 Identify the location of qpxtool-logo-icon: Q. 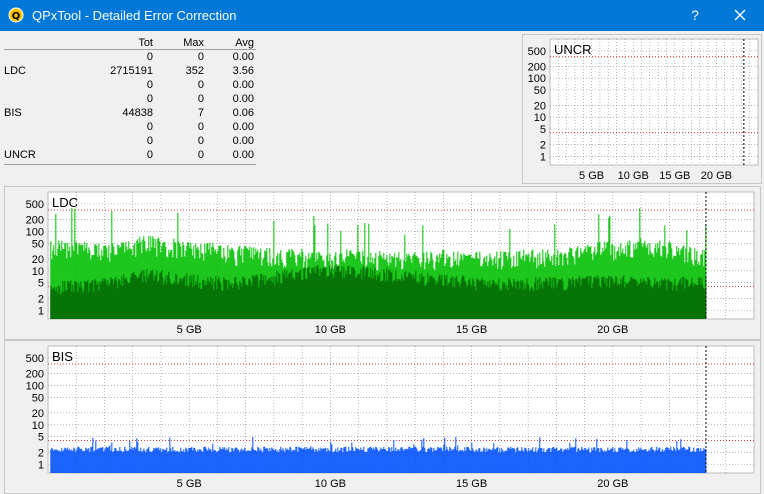
(16, 15).